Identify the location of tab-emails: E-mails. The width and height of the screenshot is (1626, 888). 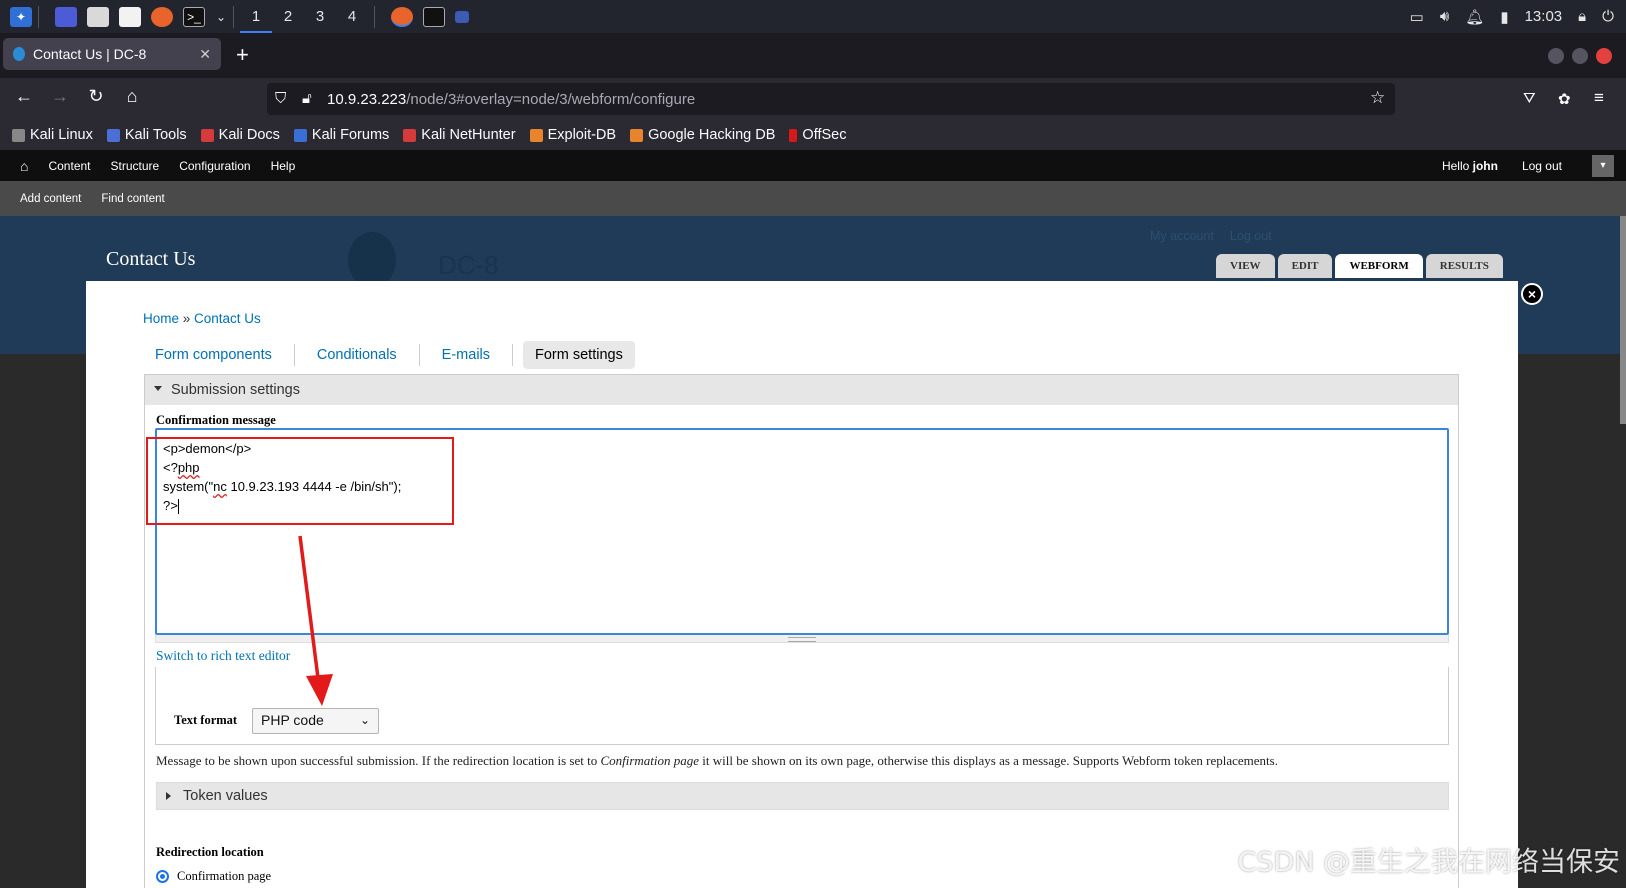
(466, 355).